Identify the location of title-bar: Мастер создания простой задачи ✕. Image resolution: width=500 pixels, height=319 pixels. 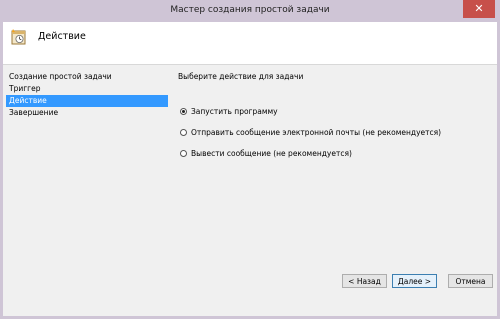
(250, 11).